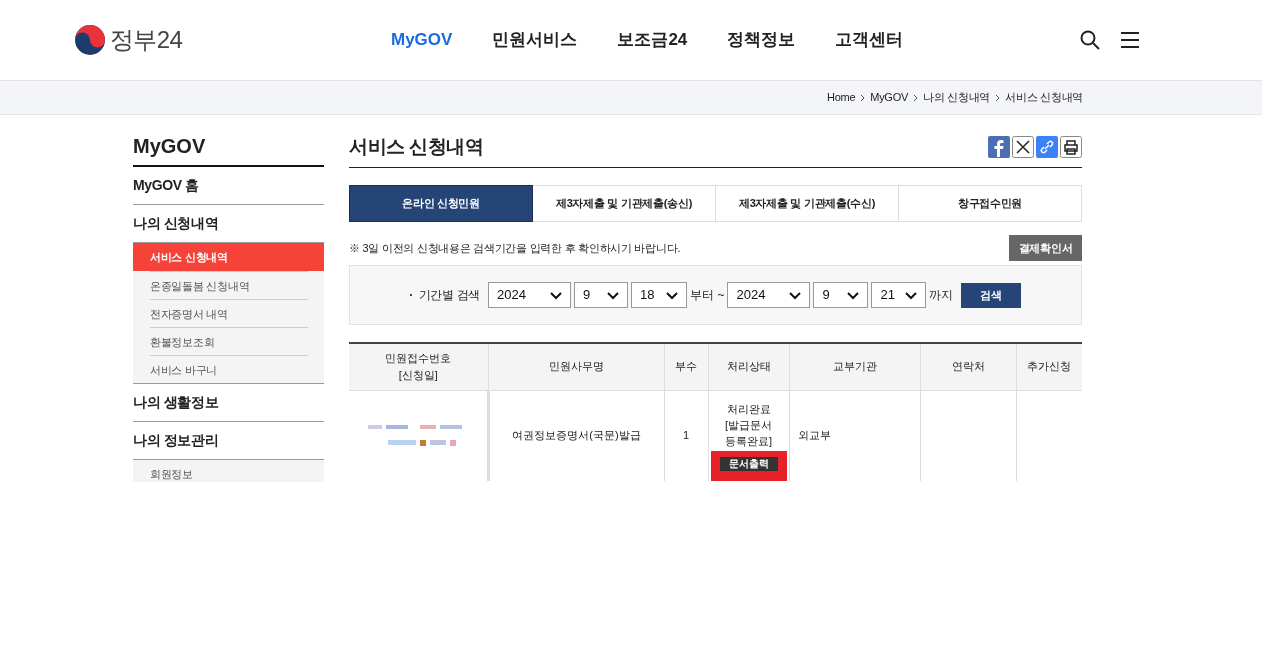 This screenshot has width=1262, height=648. I want to click on tab: 제3자제출 및 기관제출(송신), so click(624, 203).